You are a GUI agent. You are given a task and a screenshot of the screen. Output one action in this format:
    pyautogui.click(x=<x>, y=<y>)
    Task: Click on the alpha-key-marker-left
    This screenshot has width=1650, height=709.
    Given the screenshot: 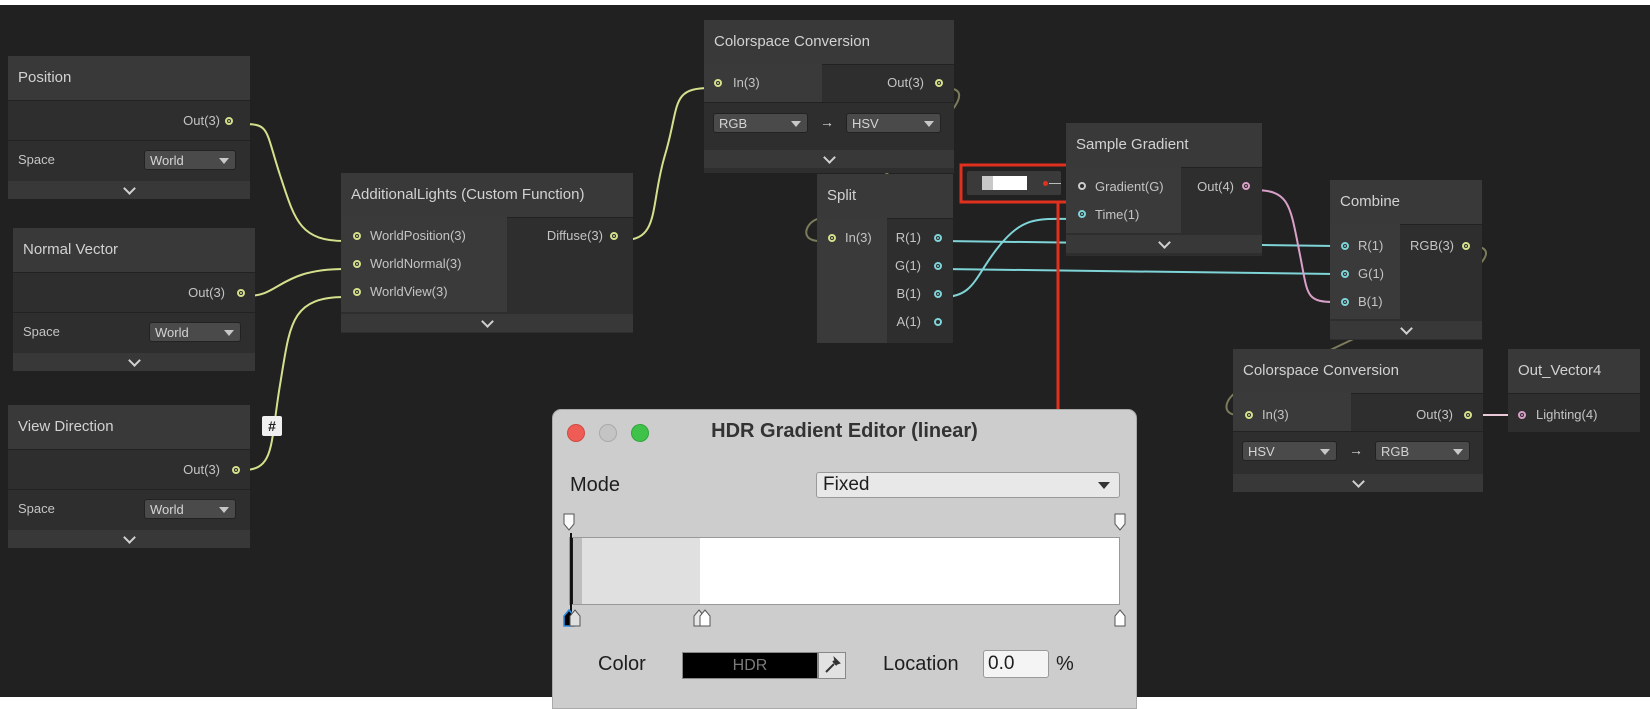 What is the action you would take?
    pyautogui.click(x=569, y=522)
    